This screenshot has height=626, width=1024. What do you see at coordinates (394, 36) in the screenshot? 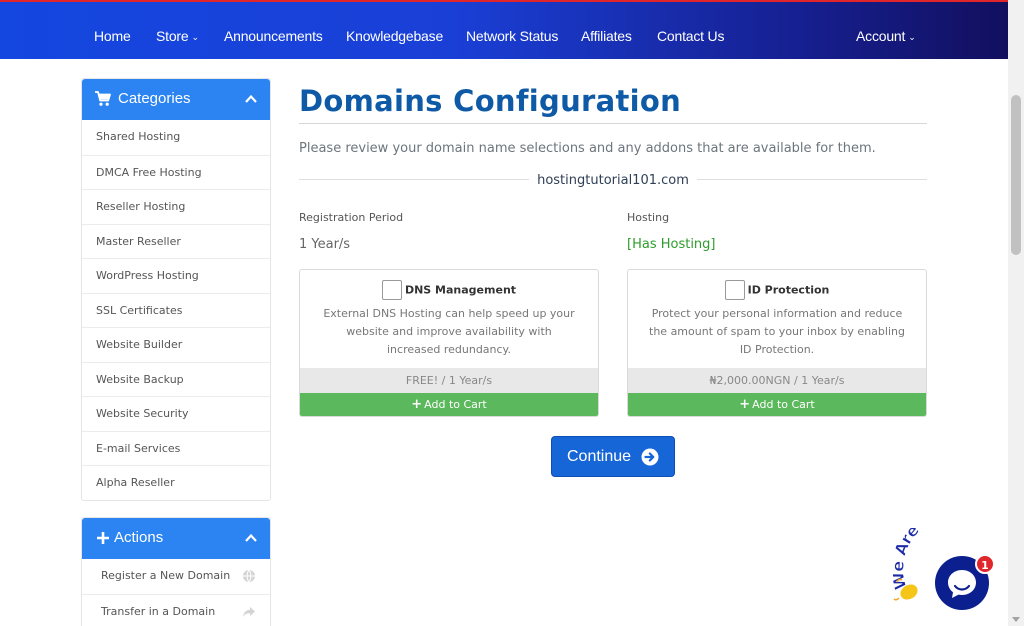
I see `nav-knowledgebase: Knowledgebase` at bounding box center [394, 36].